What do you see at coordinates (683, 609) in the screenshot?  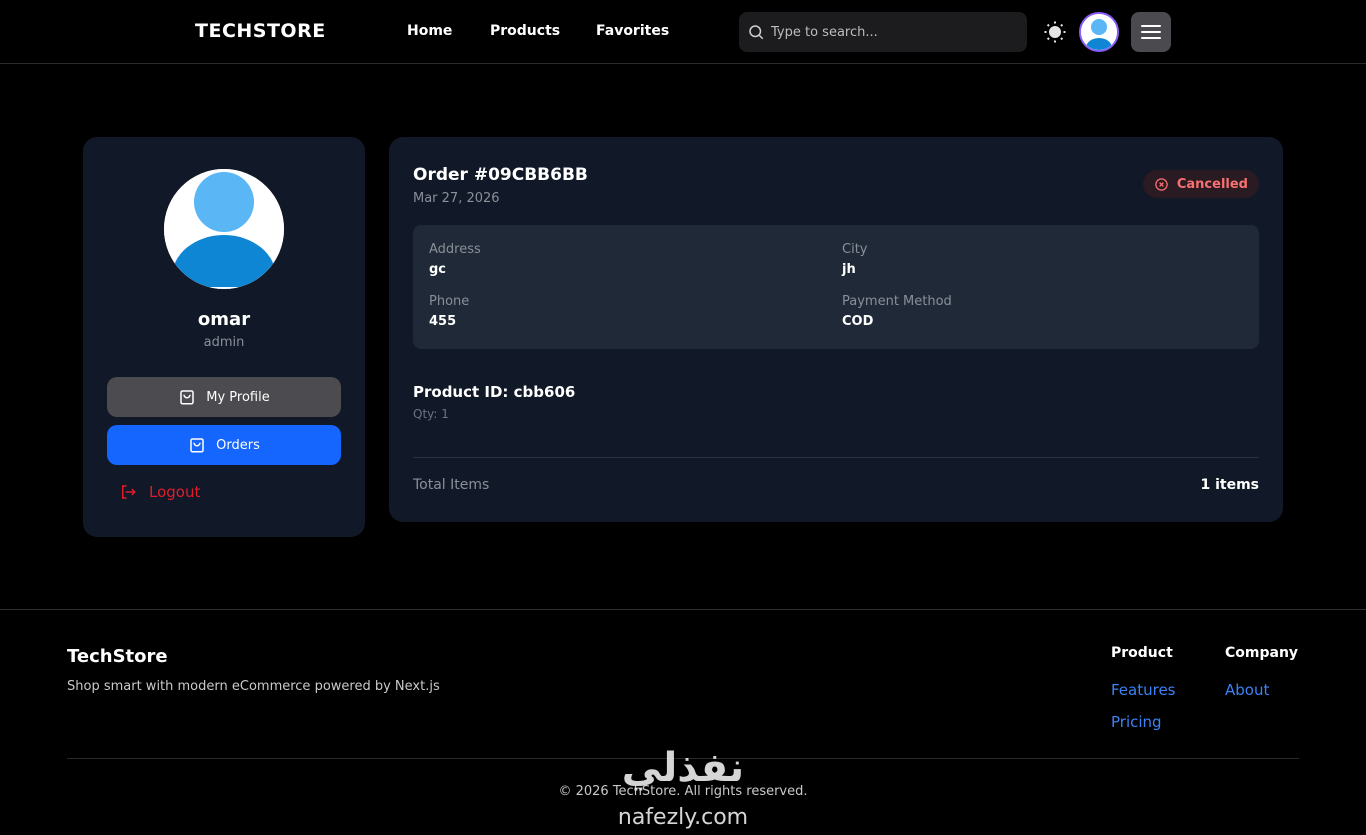 I see `footer-divider` at bounding box center [683, 609].